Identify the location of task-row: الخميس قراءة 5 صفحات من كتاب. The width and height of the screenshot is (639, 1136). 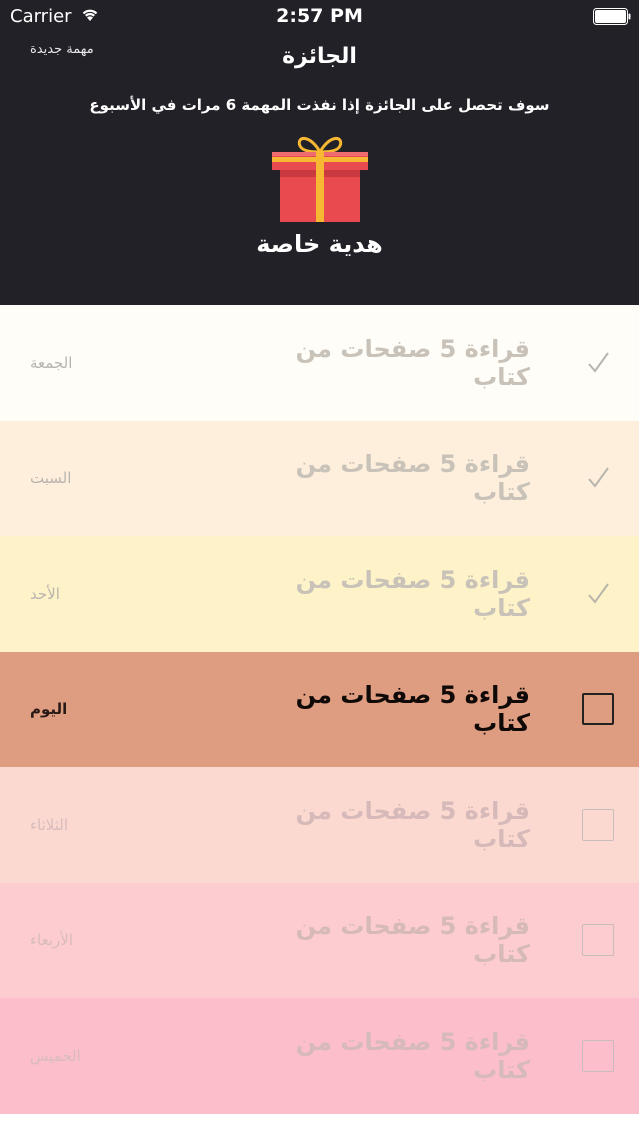
(319, 1056).